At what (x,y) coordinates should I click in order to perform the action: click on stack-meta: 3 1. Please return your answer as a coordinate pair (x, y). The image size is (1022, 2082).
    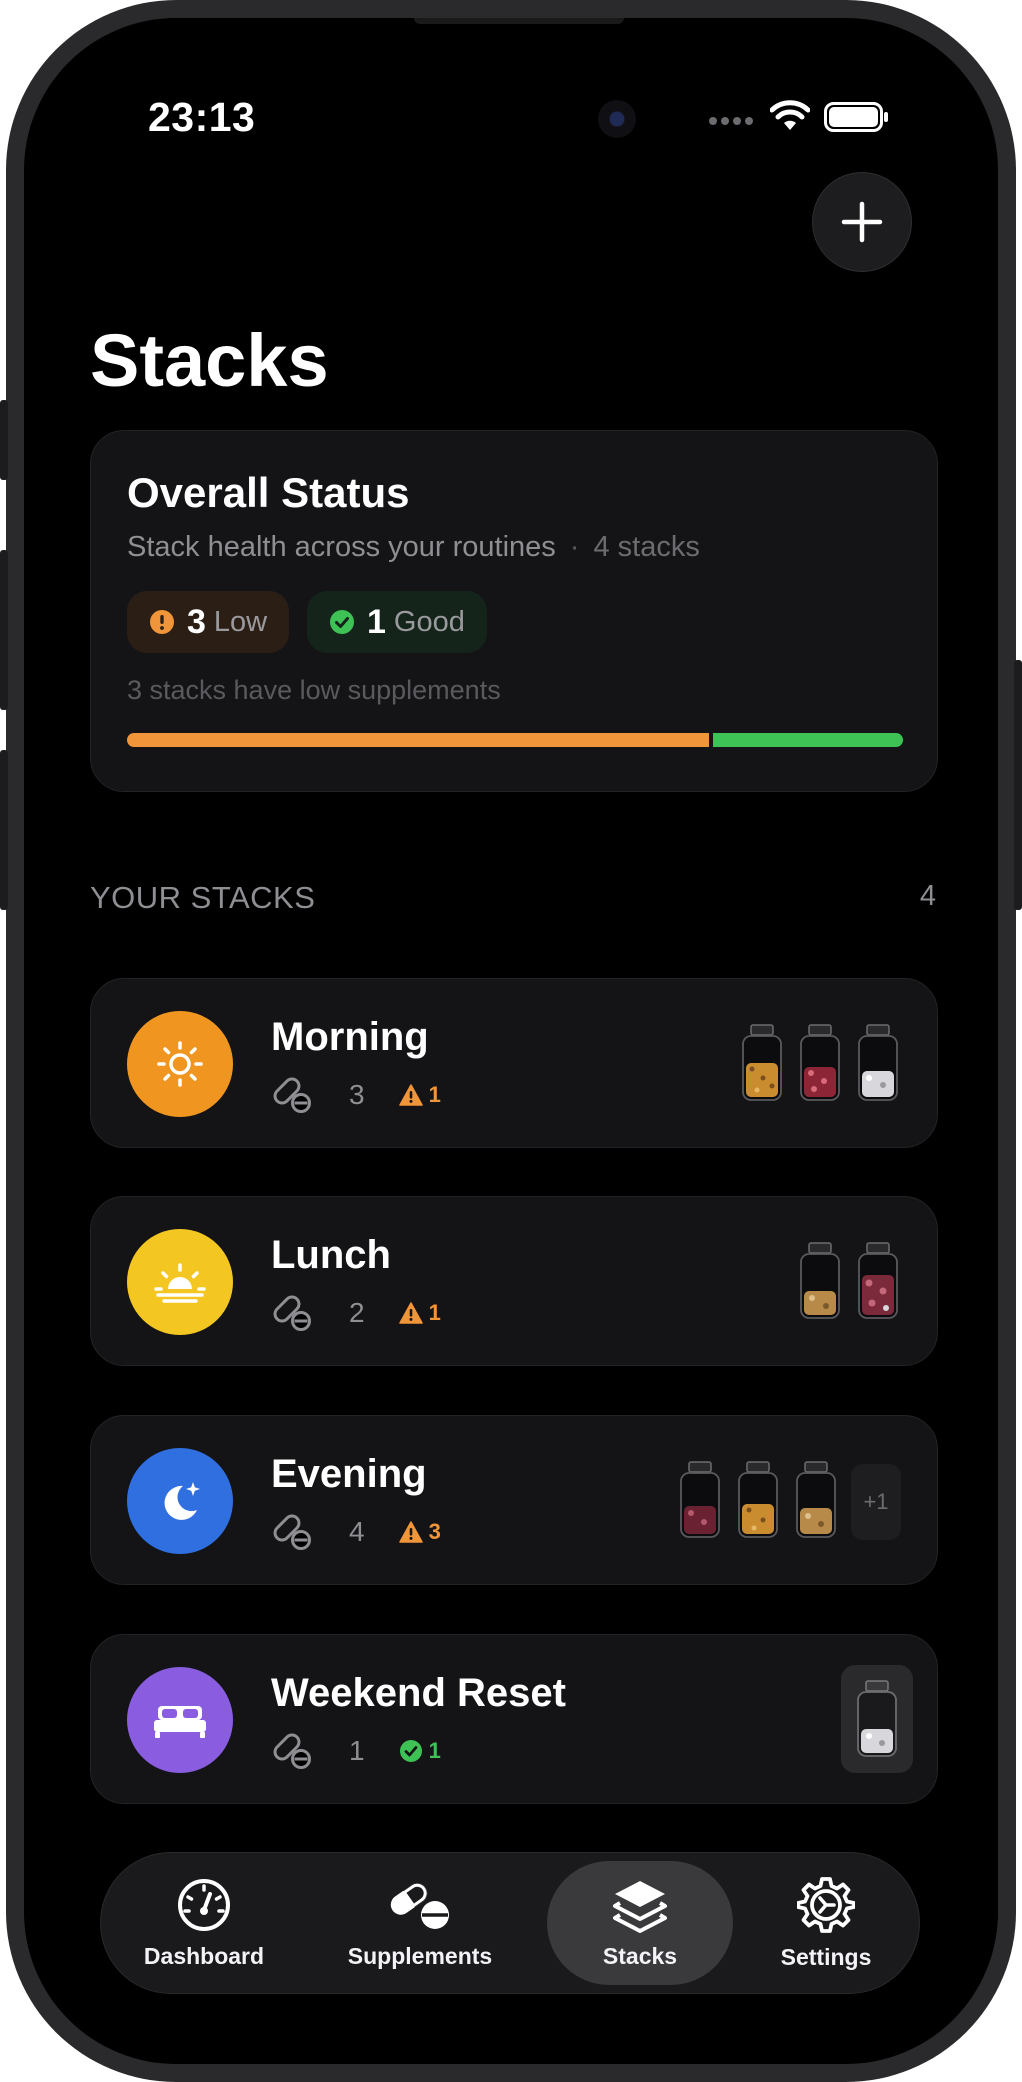
    Looking at the image, I should click on (356, 1095).